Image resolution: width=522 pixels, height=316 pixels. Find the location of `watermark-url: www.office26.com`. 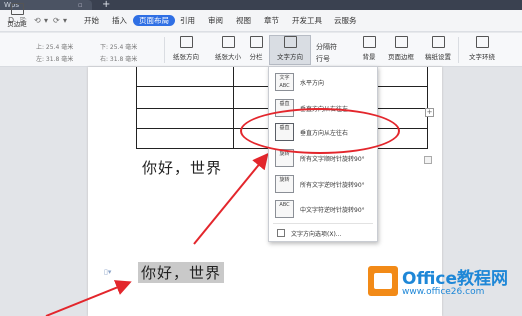

watermark-url: www.office26.com is located at coordinates (443, 292).